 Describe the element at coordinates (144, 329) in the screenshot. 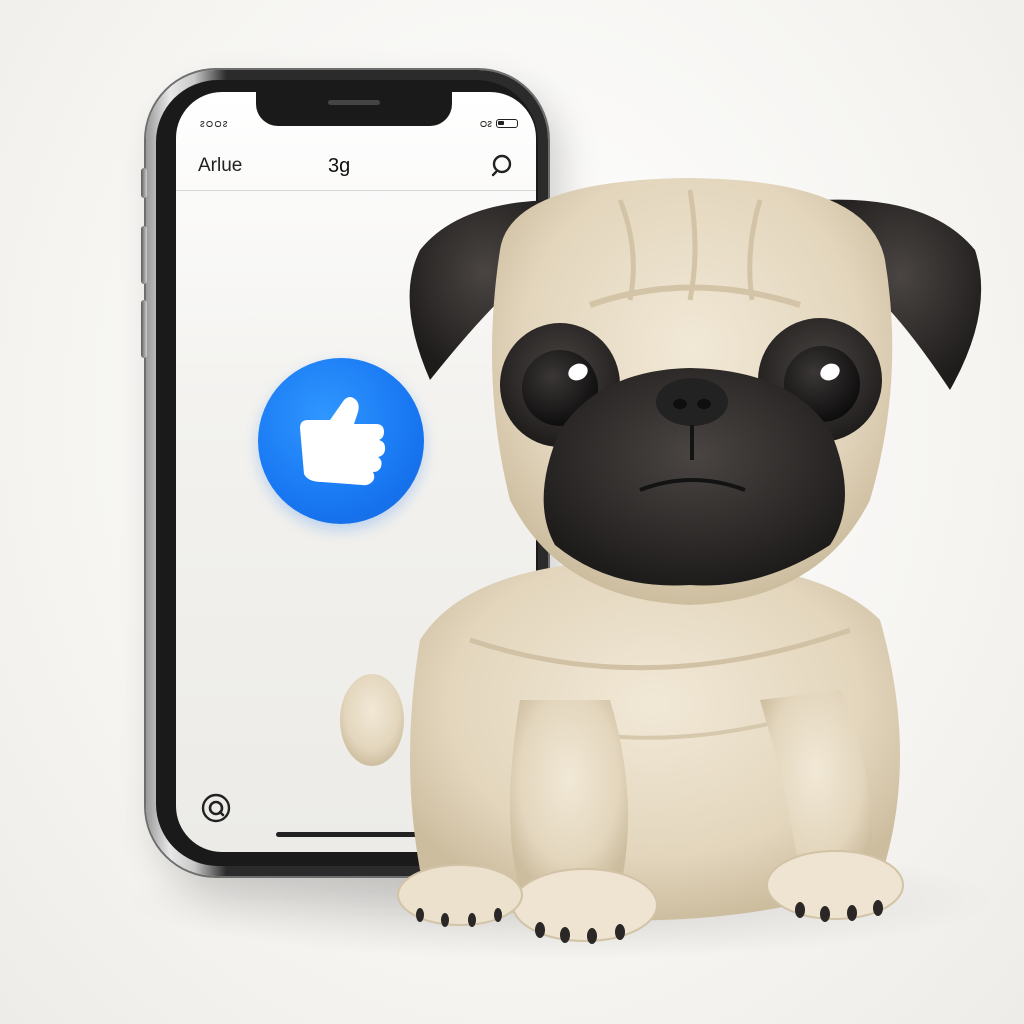

I see `phone-volume-down` at that location.